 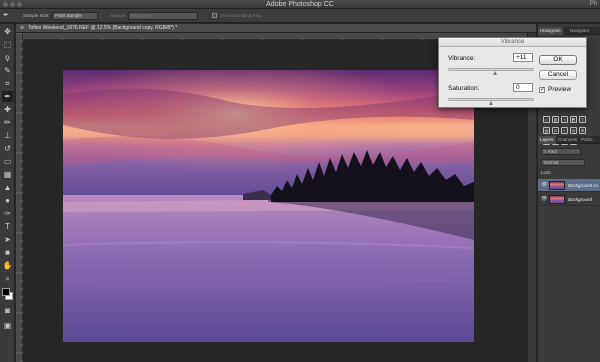 What do you see at coordinates (7, 148) in the screenshot?
I see `history-brush-tool-icon: ↺` at bounding box center [7, 148].